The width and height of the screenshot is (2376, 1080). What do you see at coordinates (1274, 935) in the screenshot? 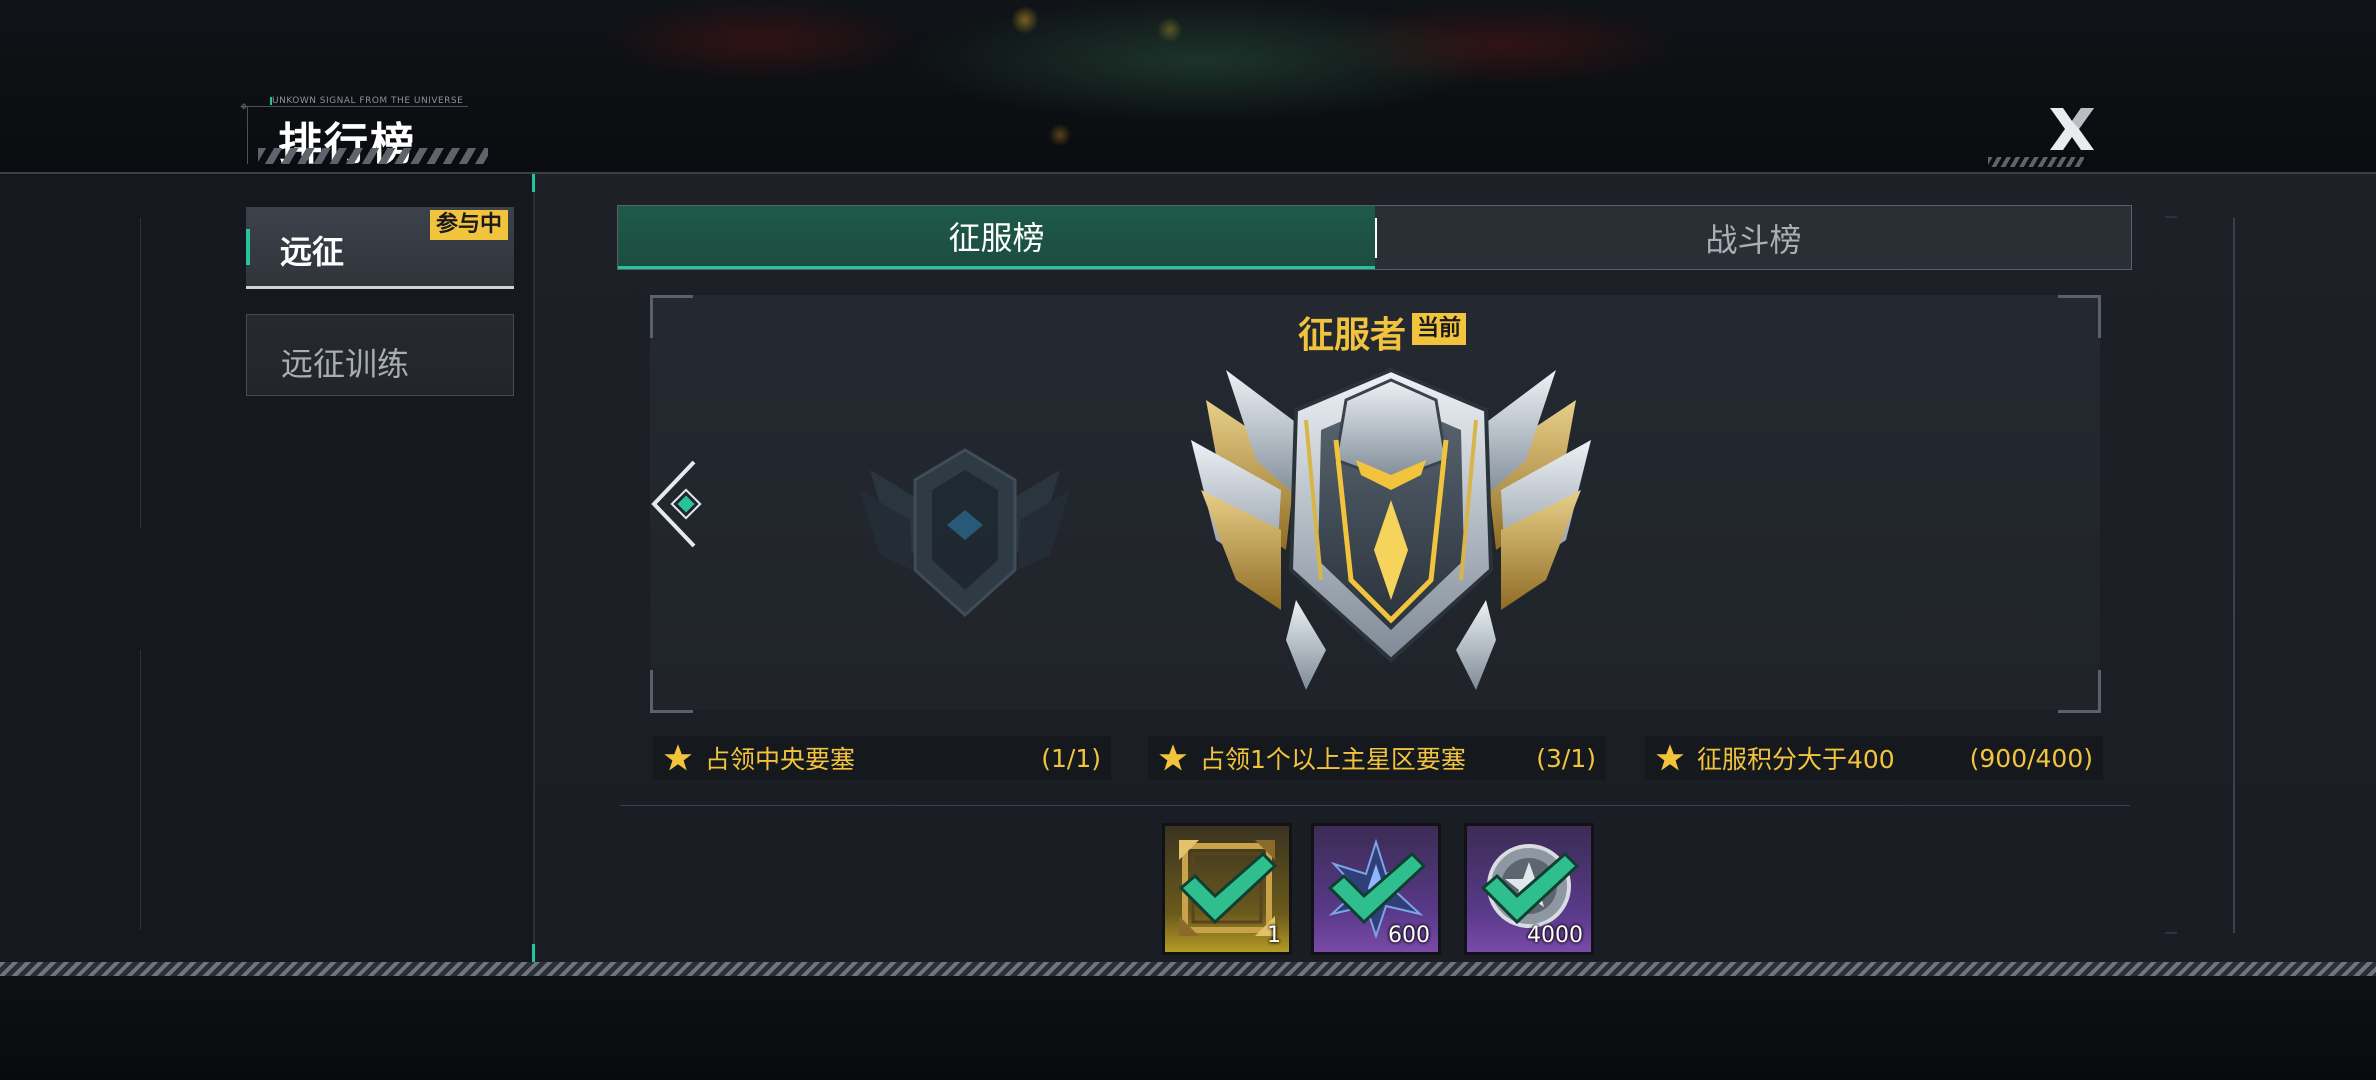
I see `reward-quantity: 1` at bounding box center [1274, 935].